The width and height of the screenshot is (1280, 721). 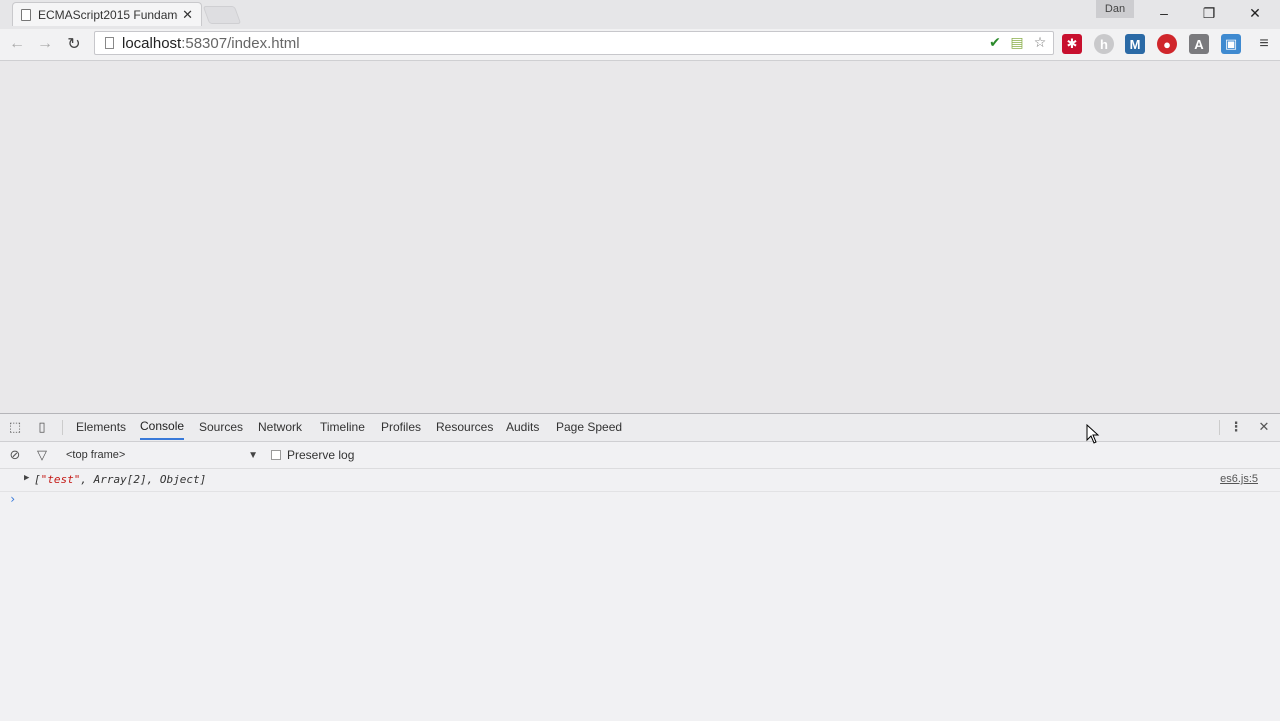 What do you see at coordinates (221, 427) in the screenshot?
I see `tab-sources: Sources` at bounding box center [221, 427].